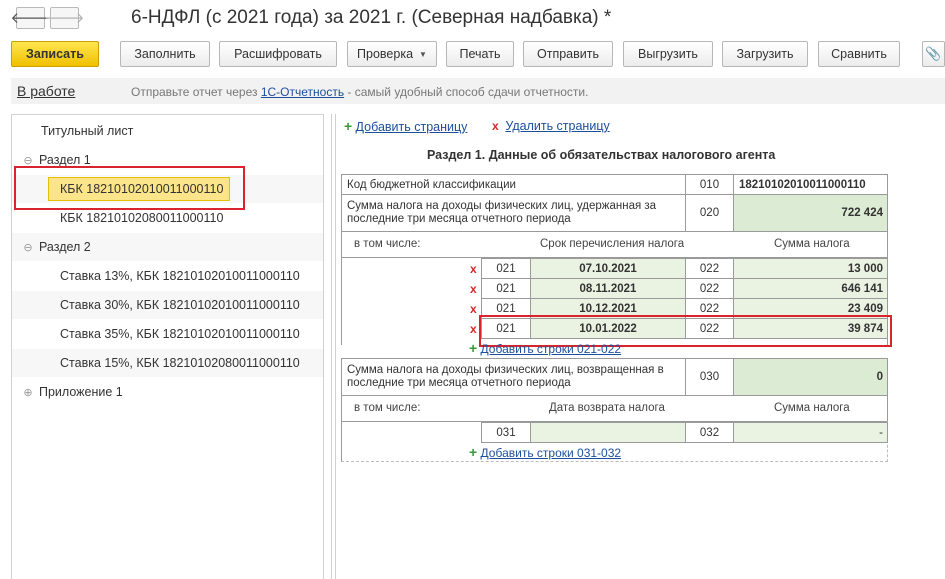 The height and width of the screenshot is (579, 945). I want to click on tree-label: Ставка 35%, КБК 18210102010011000110, so click(180, 334).